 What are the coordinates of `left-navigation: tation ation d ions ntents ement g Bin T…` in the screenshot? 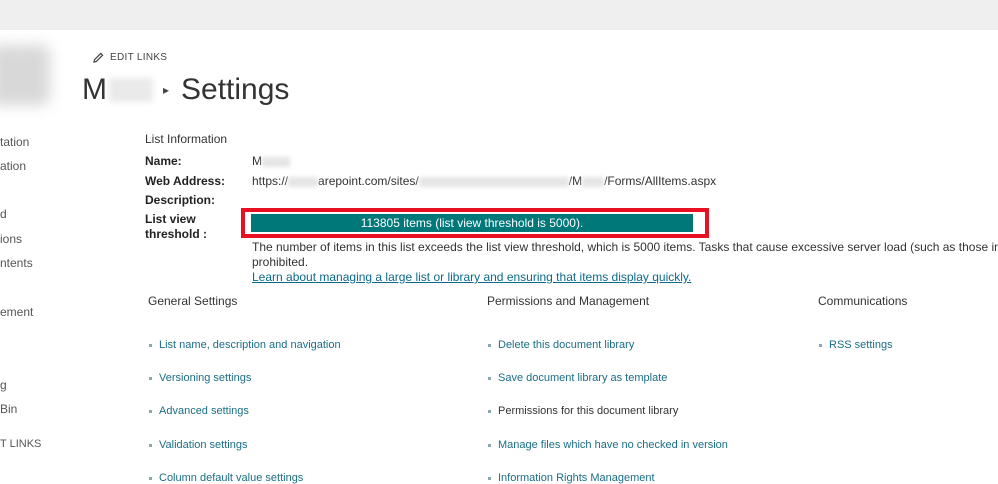 It's located at (35, 241).